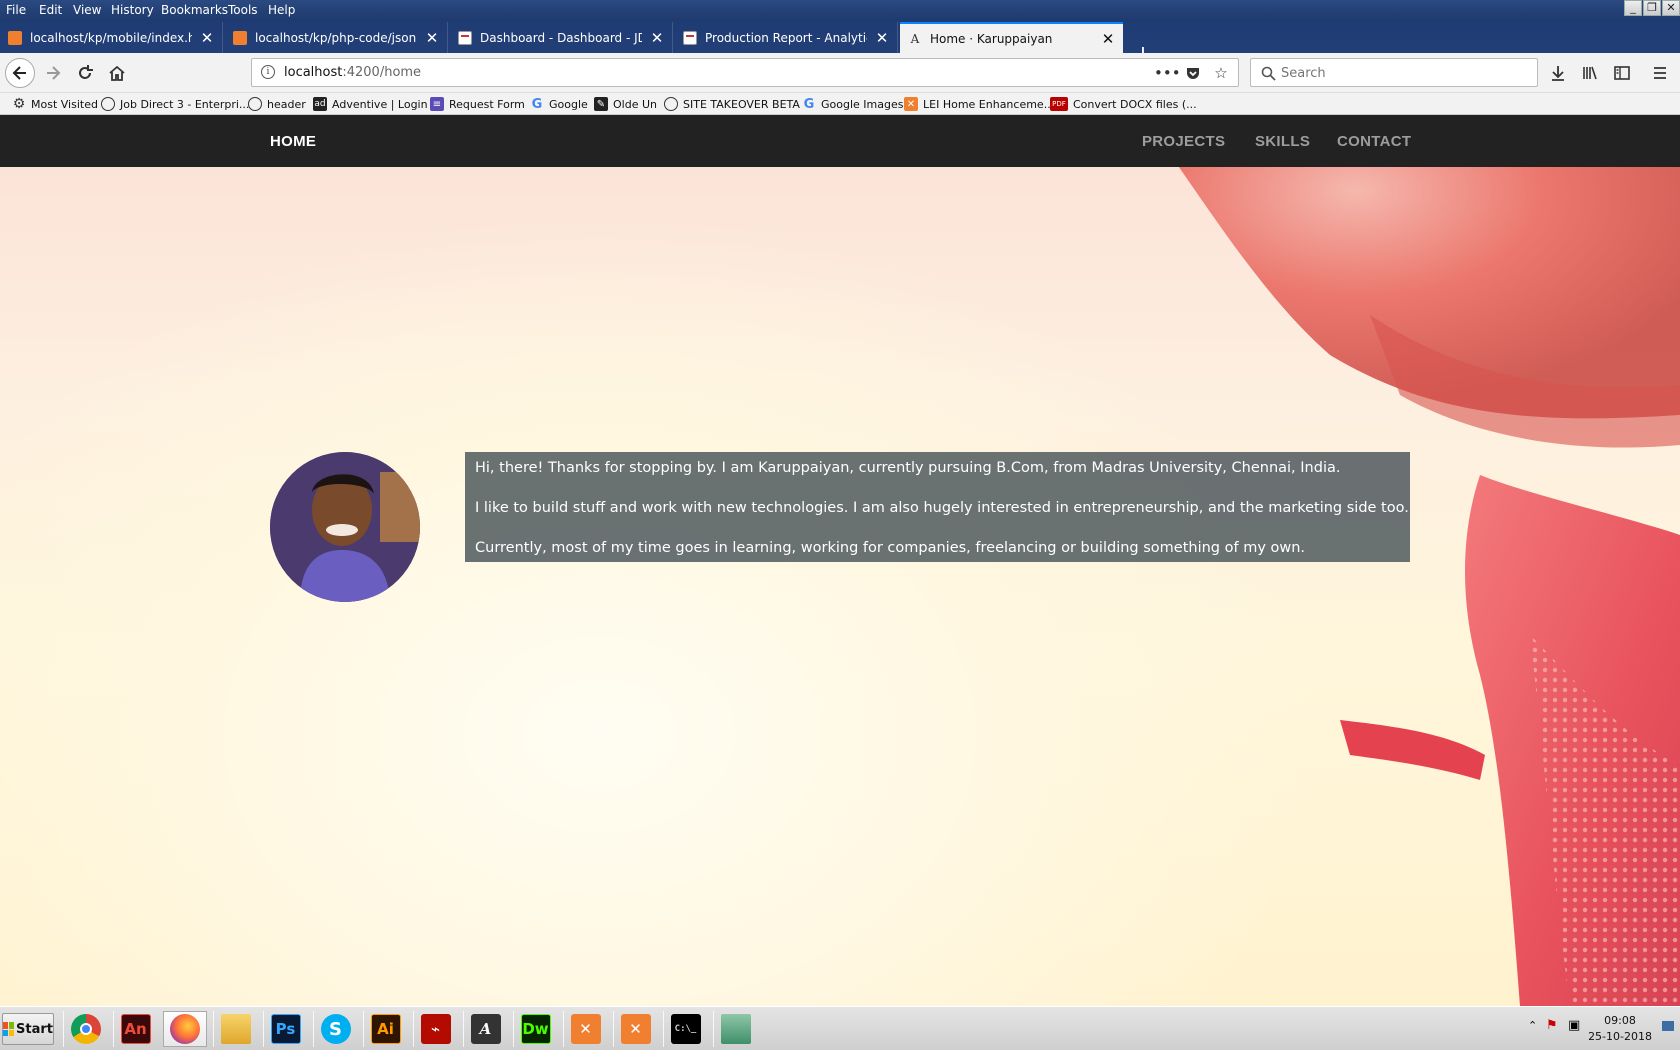 The image size is (1680, 1050). What do you see at coordinates (1183, 141) in the screenshot?
I see `nav-projects-link: PROJECTS` at bounding box center [1183, 141].